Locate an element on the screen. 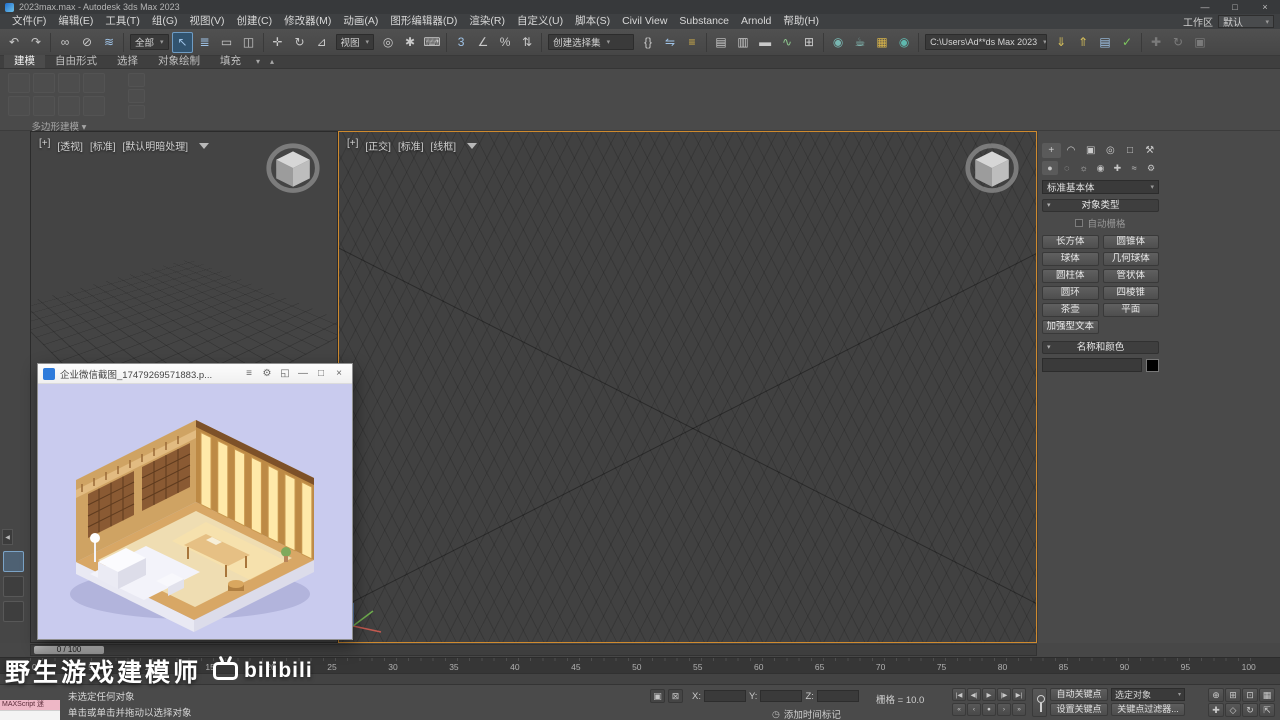  scale-icon: ⊿ is located at coordinates (321, 42).